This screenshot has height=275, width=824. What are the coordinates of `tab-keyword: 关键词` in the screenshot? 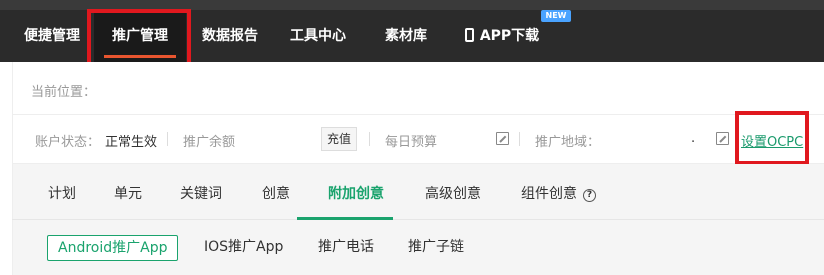 It's located at (201, 200).